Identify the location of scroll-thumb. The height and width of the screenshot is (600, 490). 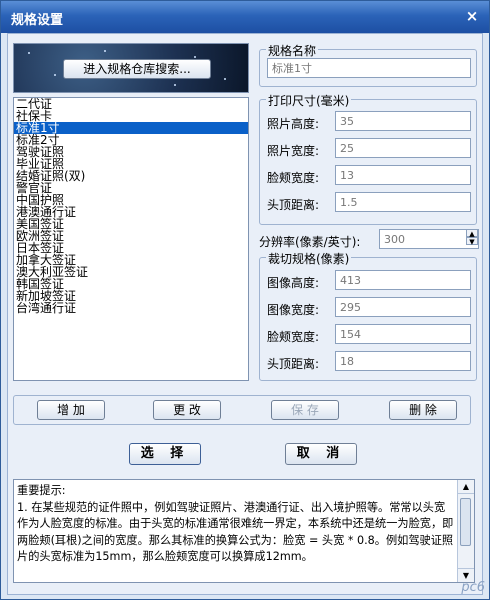
(465, 522).